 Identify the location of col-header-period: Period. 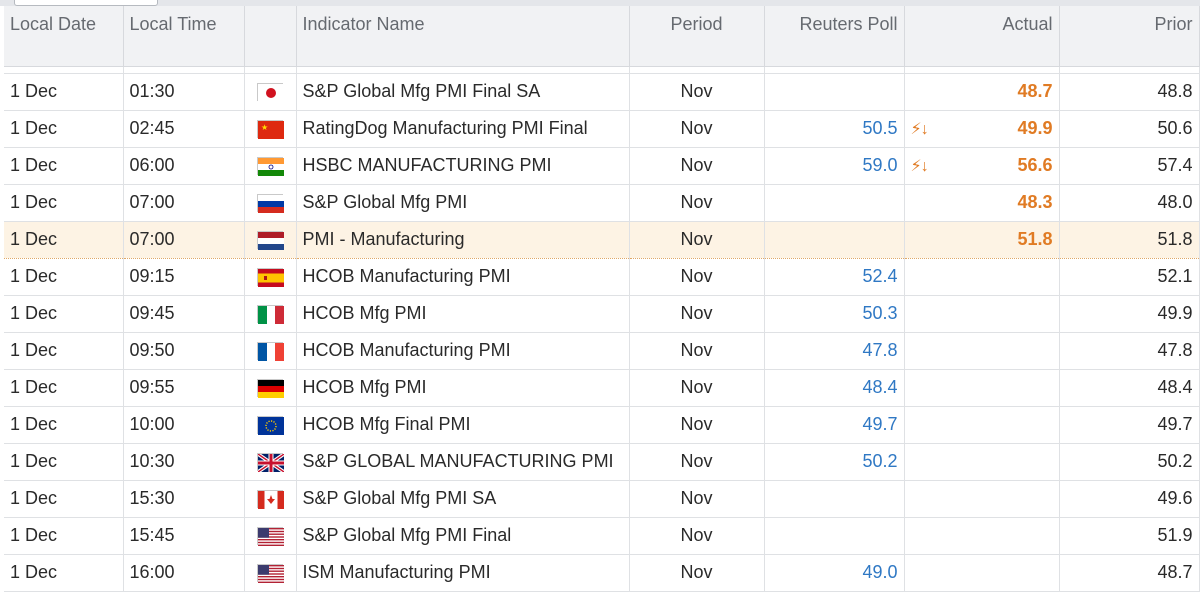
(697, 36).